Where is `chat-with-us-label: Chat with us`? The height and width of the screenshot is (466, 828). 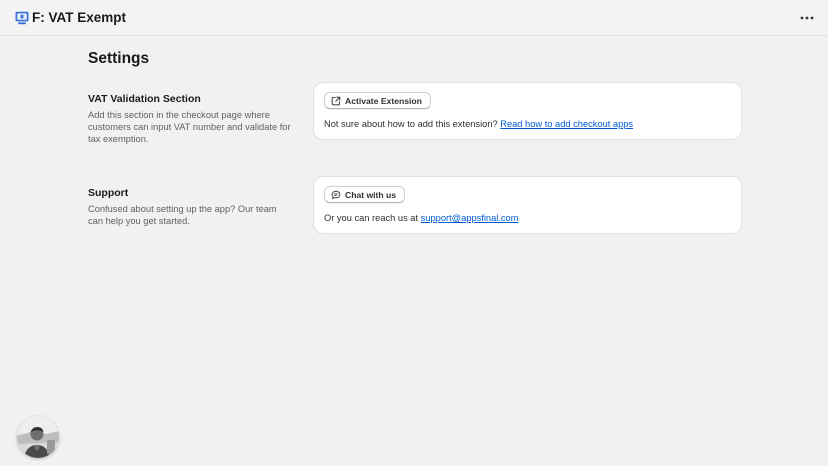
chat-with-us-label: Chat with us is located at coordinates (371, 194).